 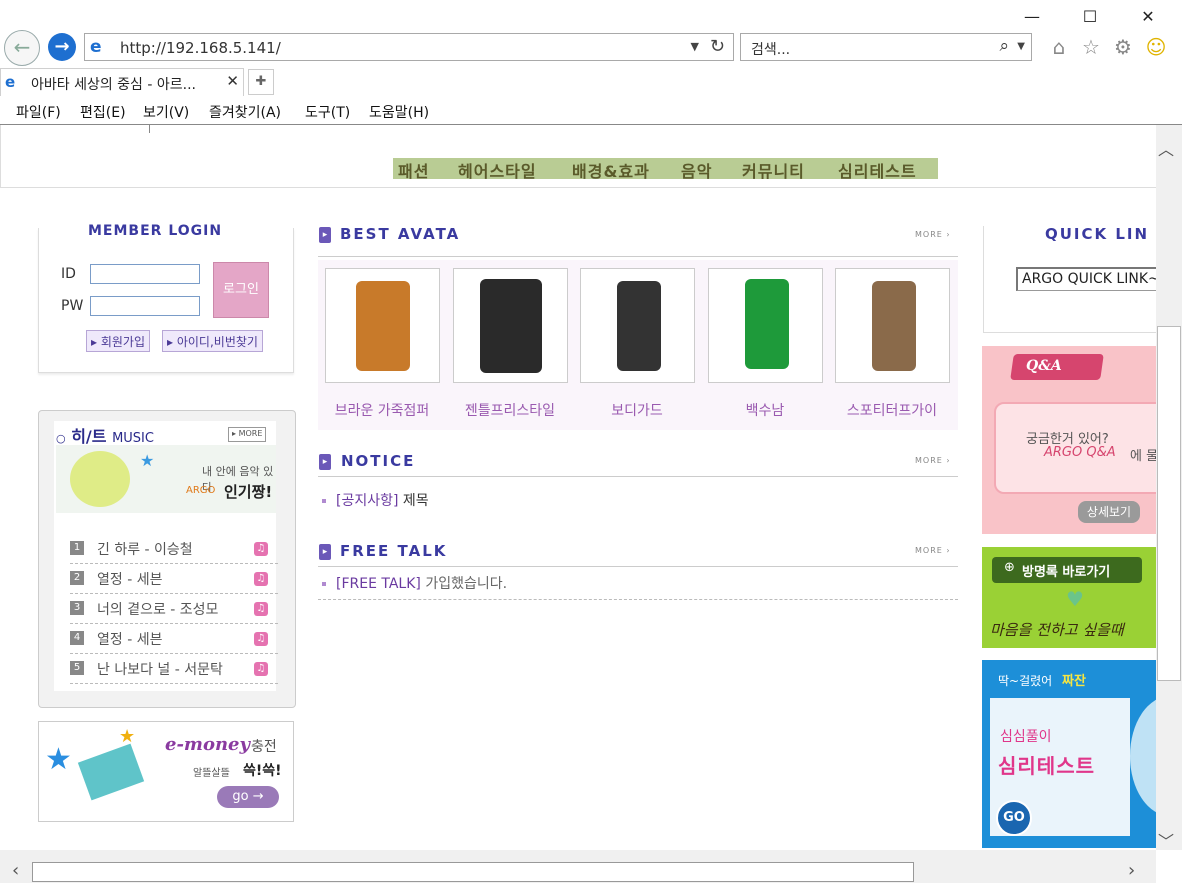 I want to click on menu-view: 보기(V), so click(x=166, y=112).